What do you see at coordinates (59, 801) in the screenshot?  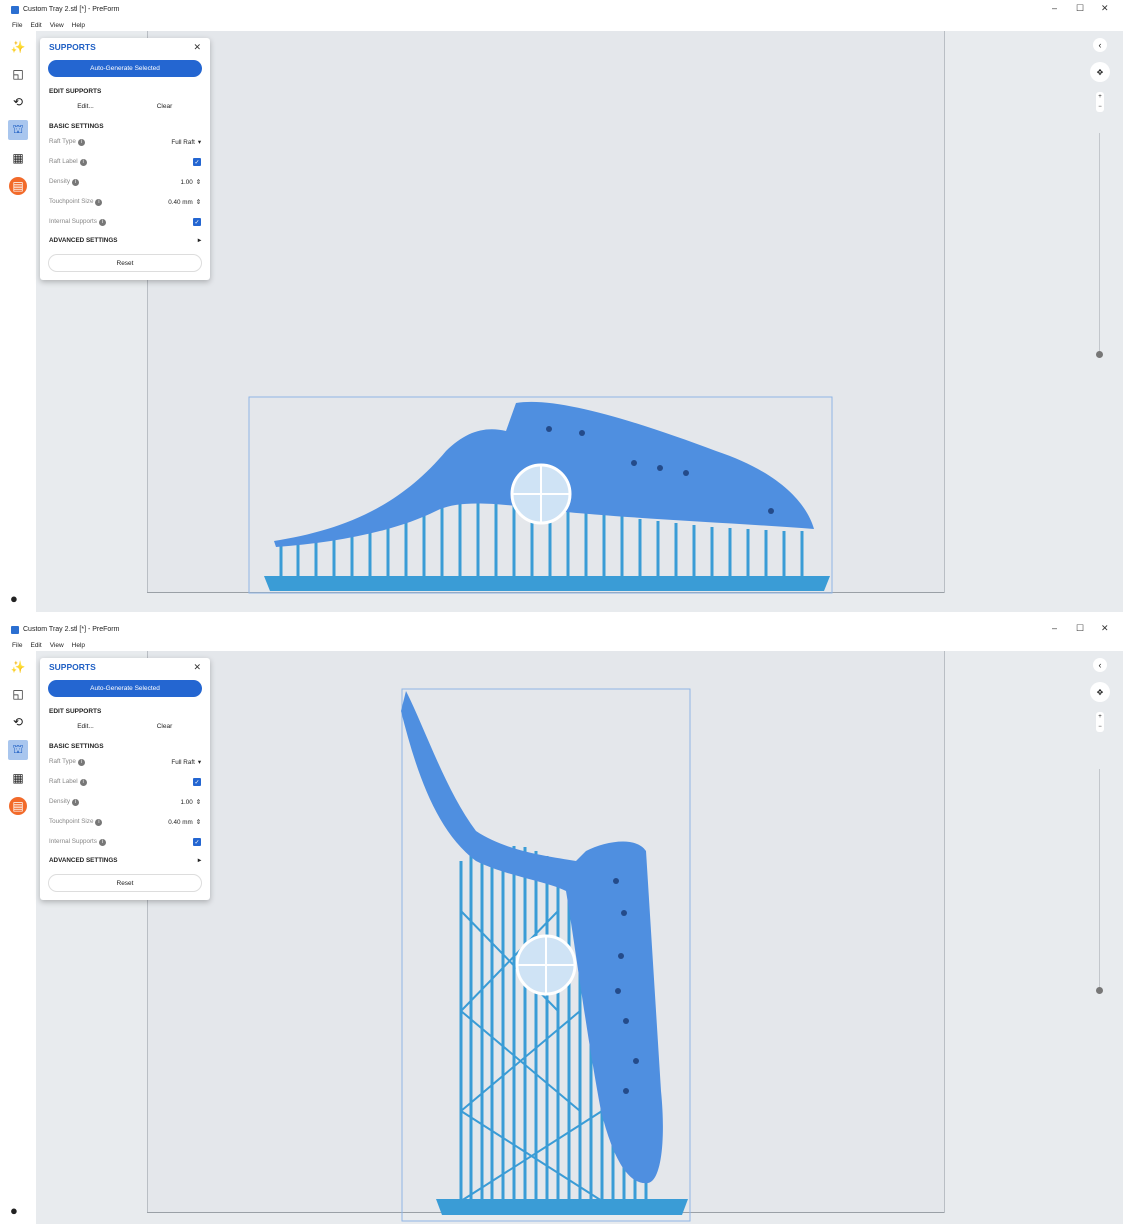 I see `density-label: Density` at bounding box center [59, 801].